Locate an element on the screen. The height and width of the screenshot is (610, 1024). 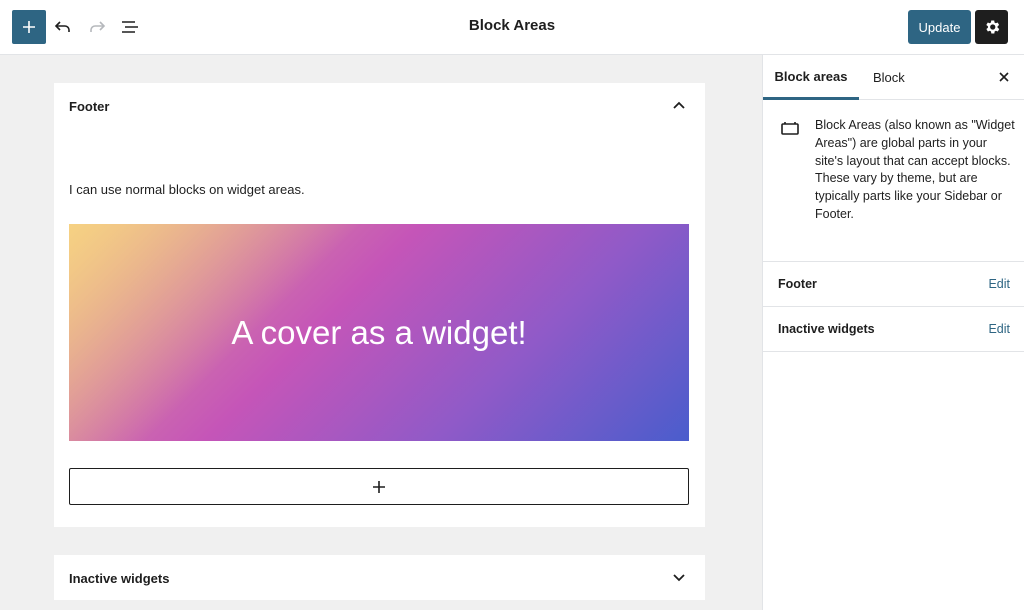
expand-inactive-button is located at coordinates (679, 578).